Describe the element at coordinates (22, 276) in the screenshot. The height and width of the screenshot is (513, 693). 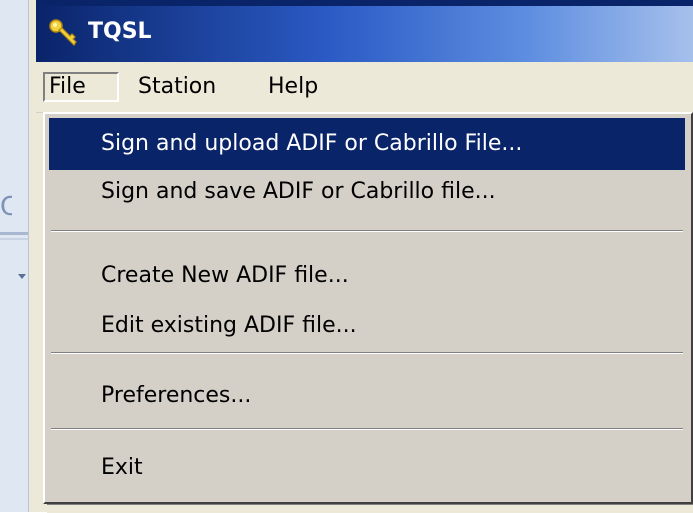
I see `background-dropdown-arrow-icon` at that location.